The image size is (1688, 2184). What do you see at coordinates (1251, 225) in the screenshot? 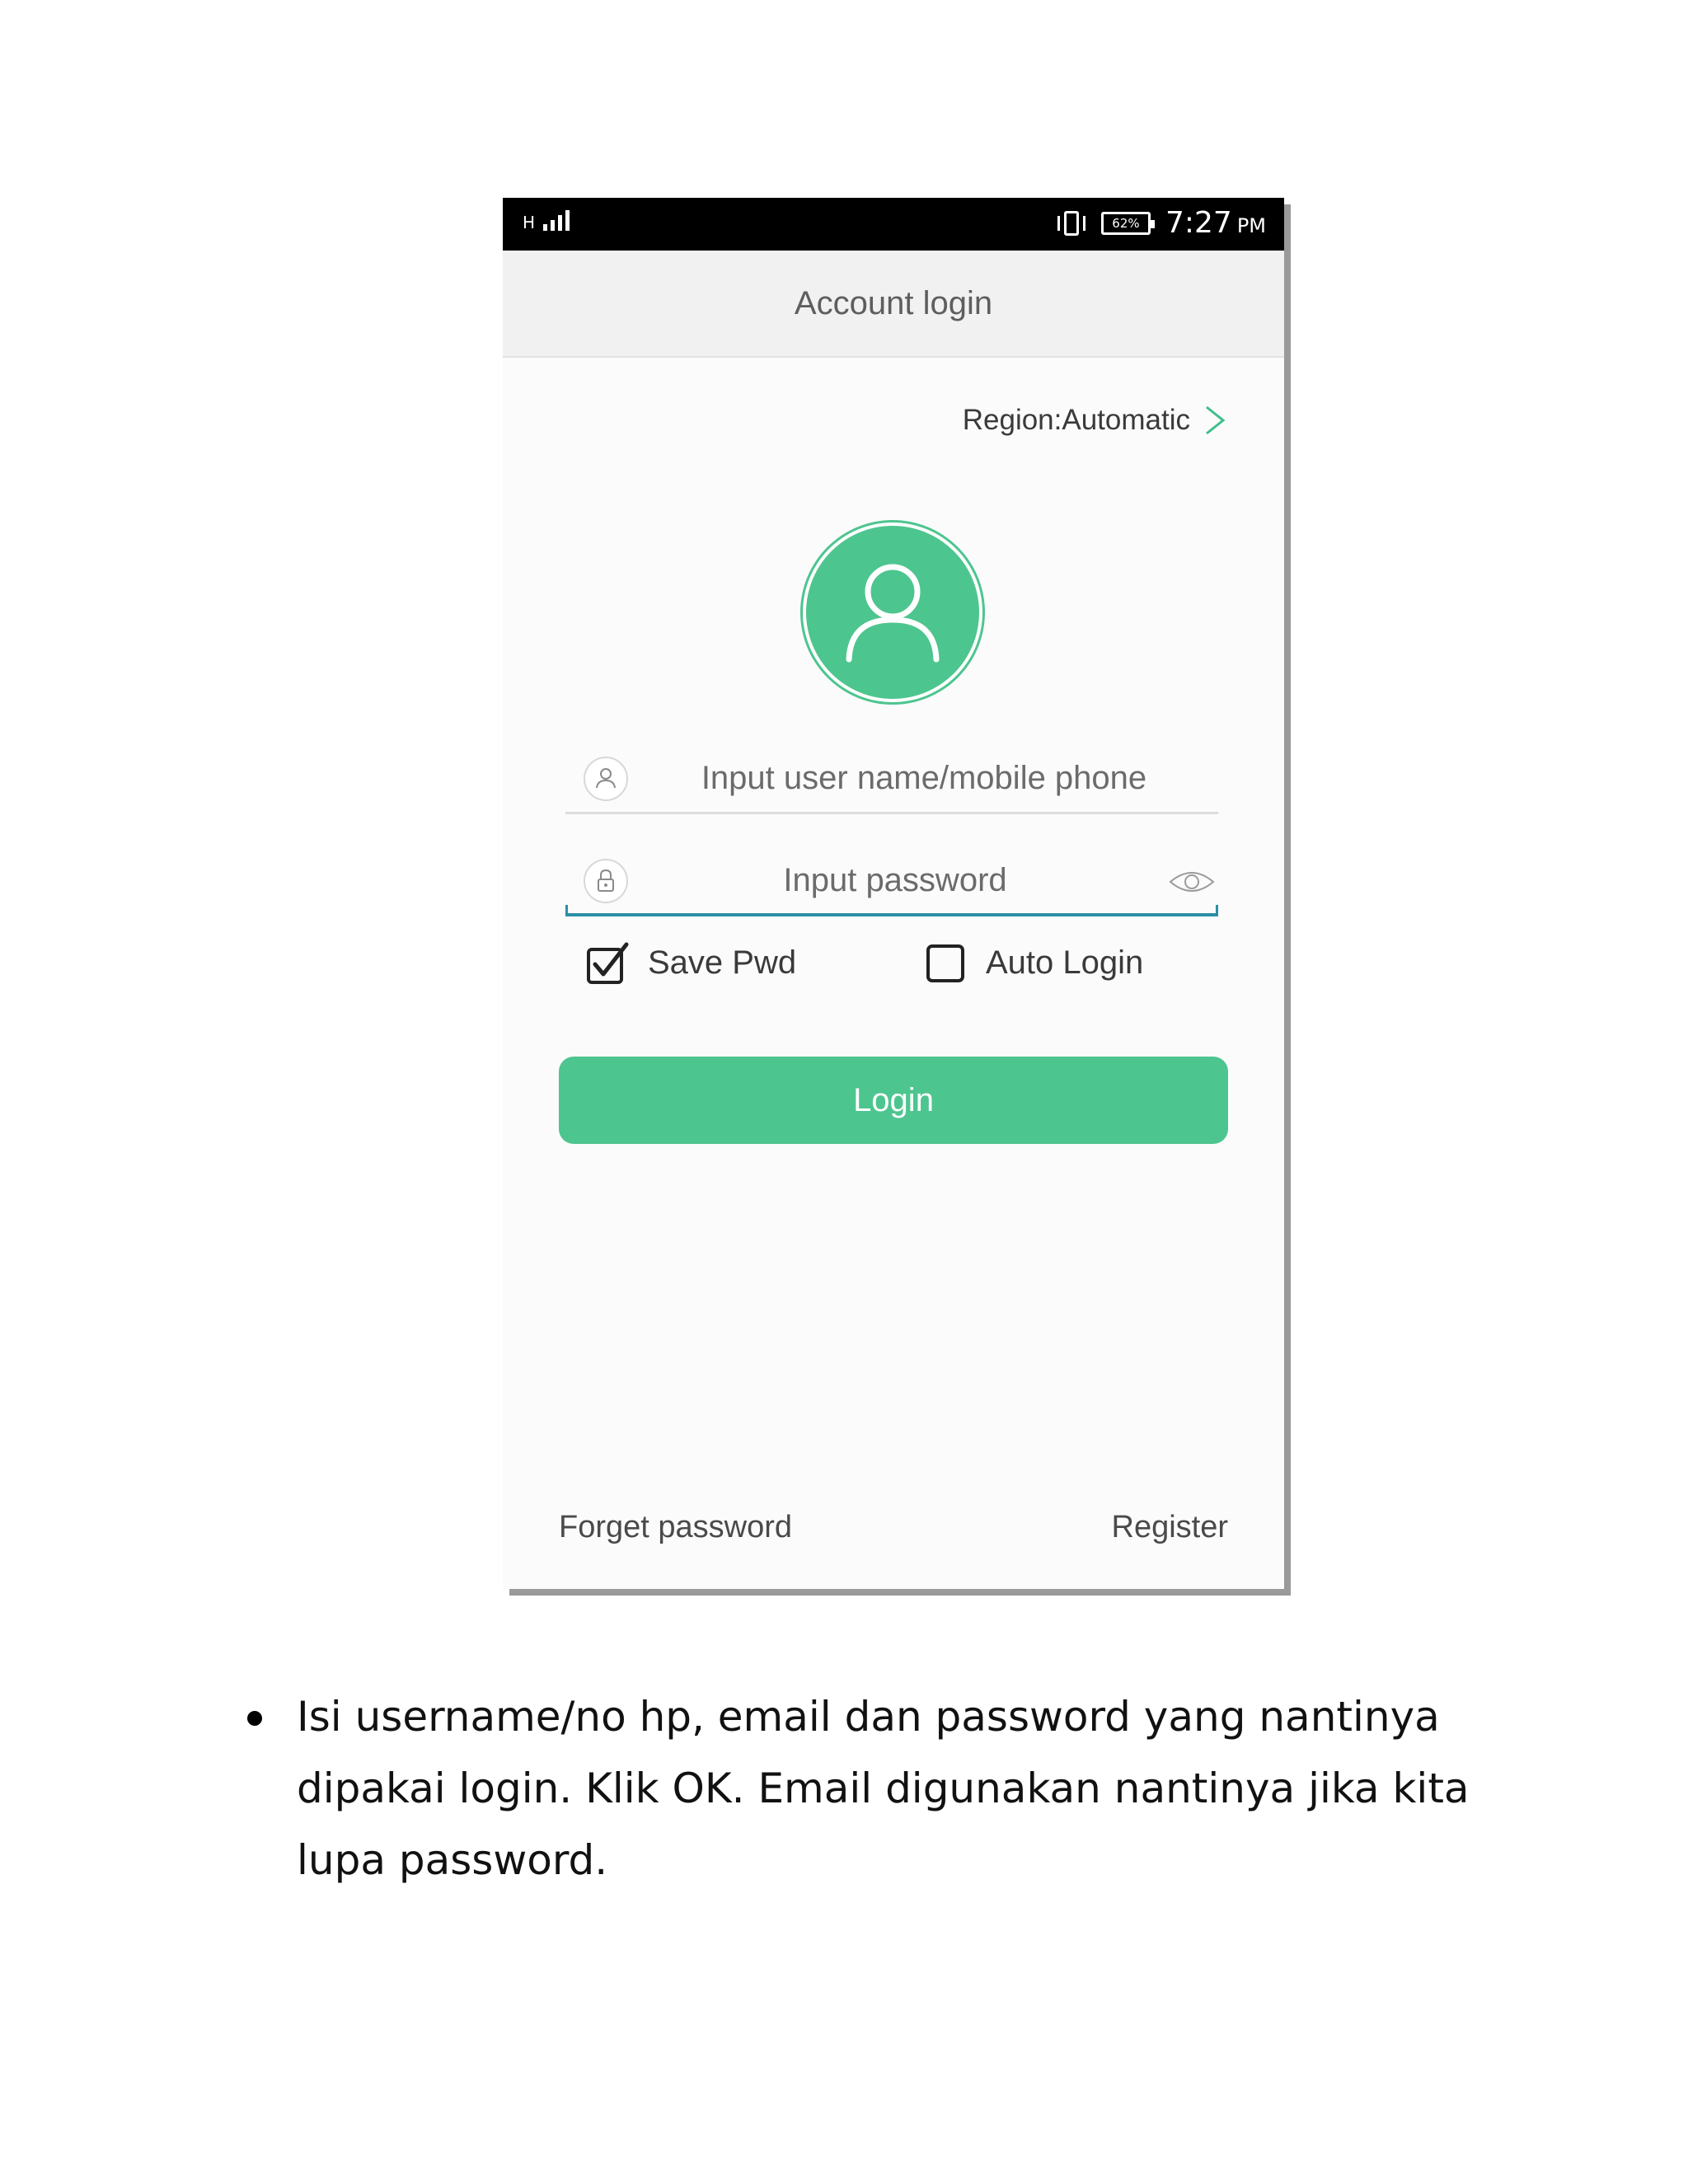
I see `clock-ampm: PM` at bounding box center [1251, 225].